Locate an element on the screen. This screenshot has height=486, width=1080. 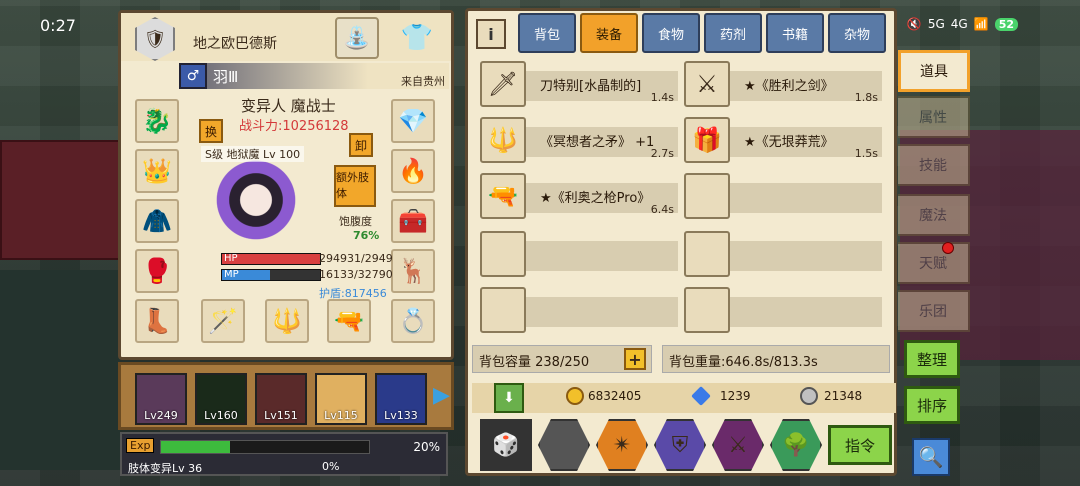
equip-slot-weapon2: 🔱 is located at coordinates (287, 321).